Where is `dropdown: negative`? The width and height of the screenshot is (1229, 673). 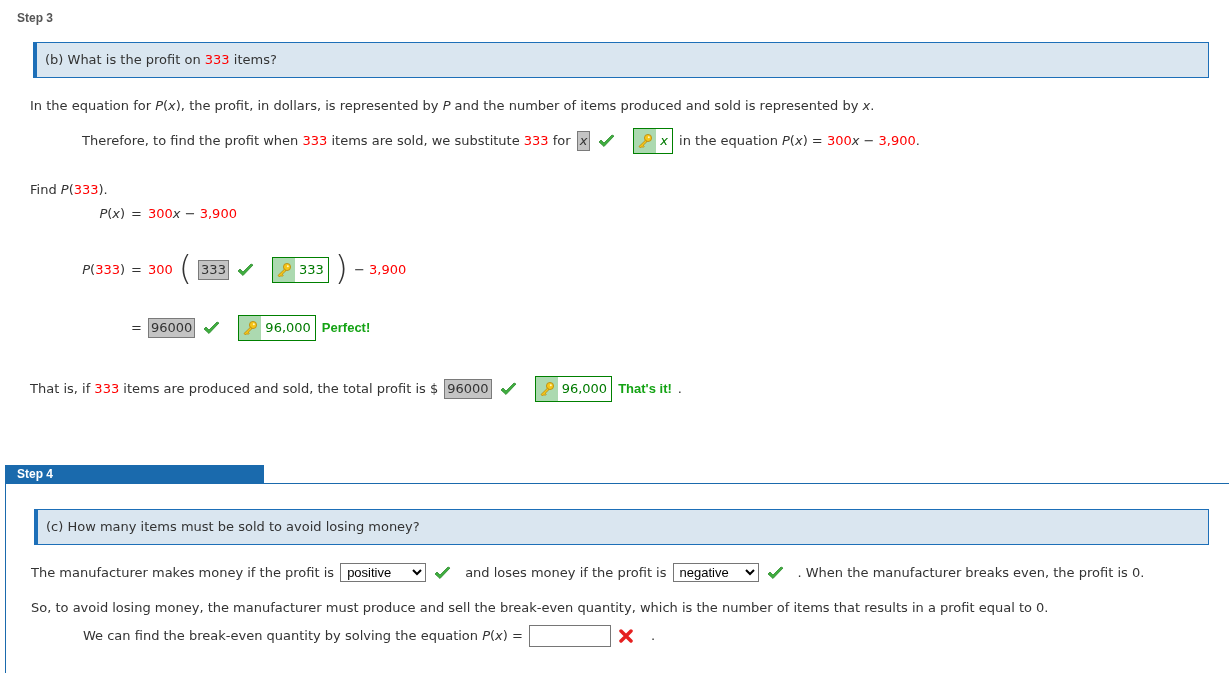
dropdown: negative is located at coordinates (715, 572).